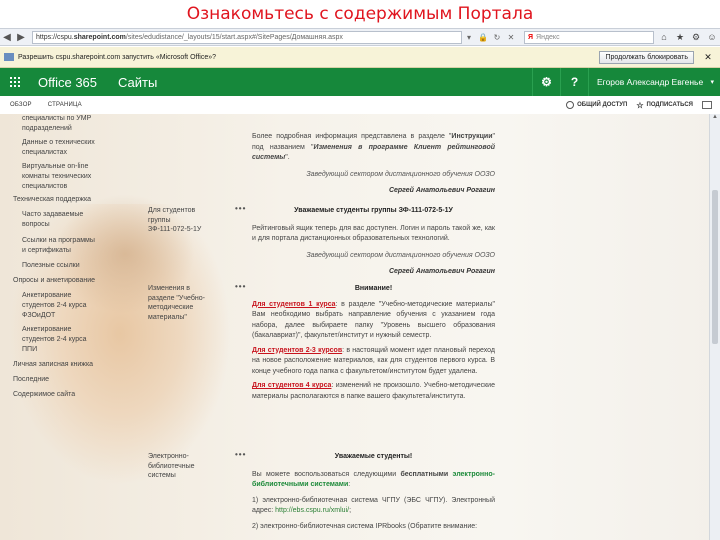 The image size is (720, 540). I want to click on share-label: ОБЩИЙ ДОСТУП, so click(602, 105).